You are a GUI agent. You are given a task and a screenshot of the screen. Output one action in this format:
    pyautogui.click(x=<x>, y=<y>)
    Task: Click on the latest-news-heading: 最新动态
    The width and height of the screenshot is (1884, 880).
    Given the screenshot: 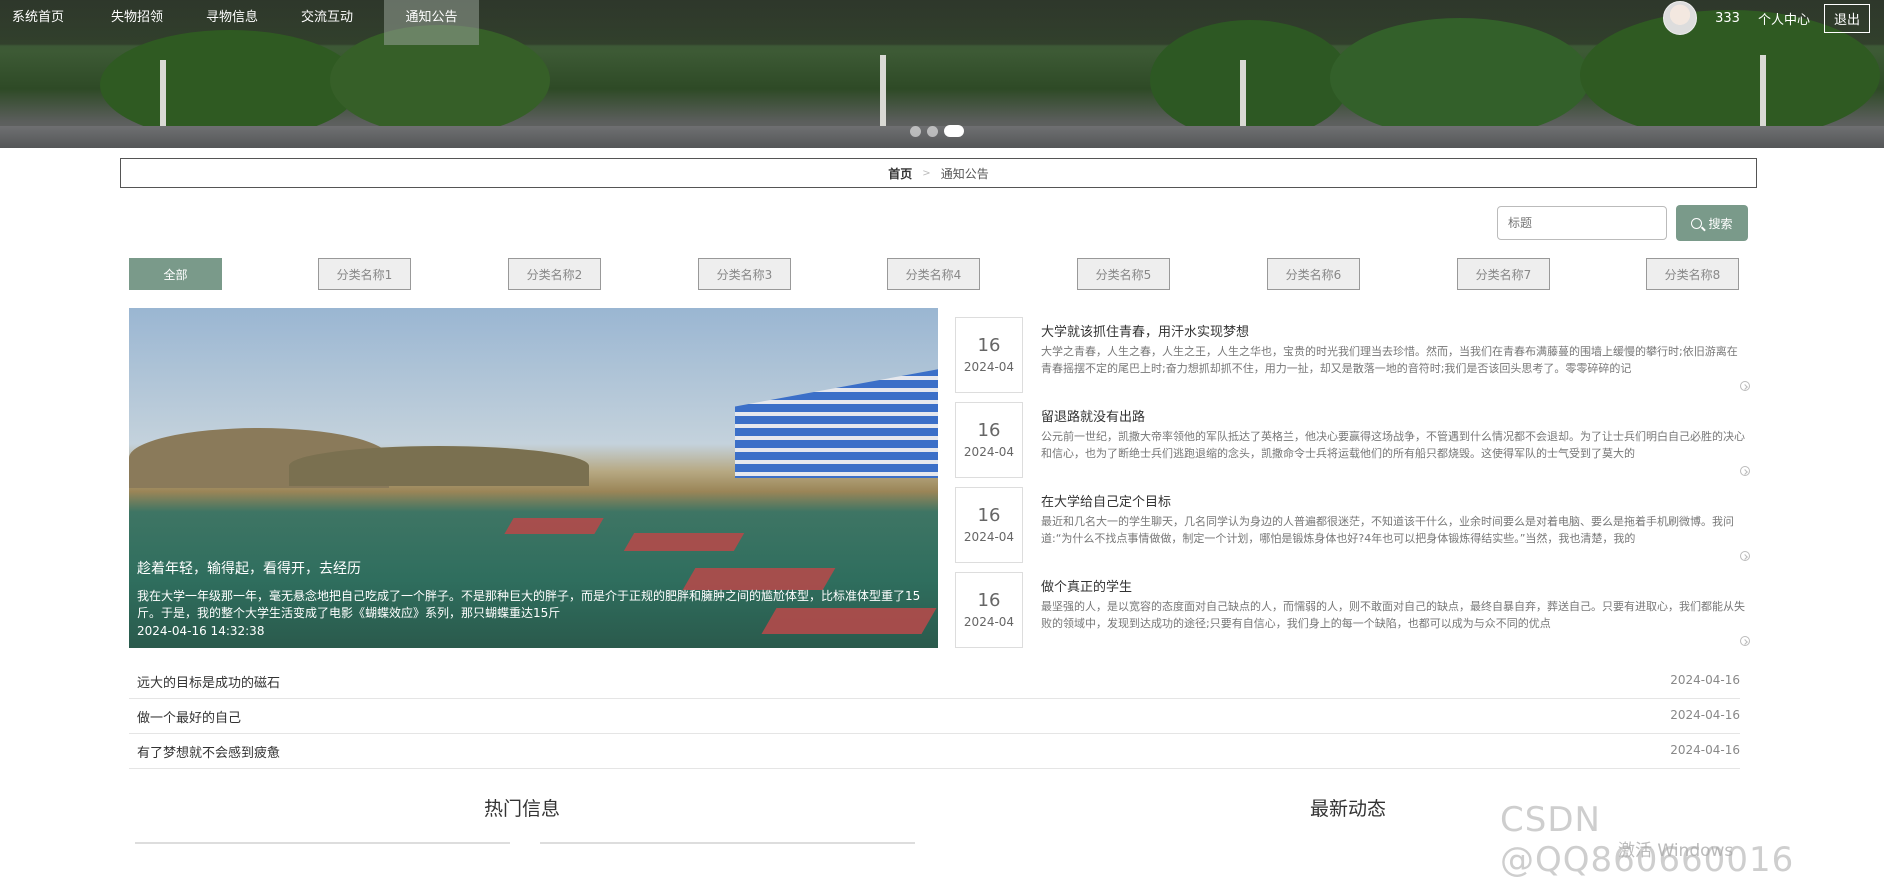 What is the action you would take?
    pyautogui.click(x=1348, y=809)
    